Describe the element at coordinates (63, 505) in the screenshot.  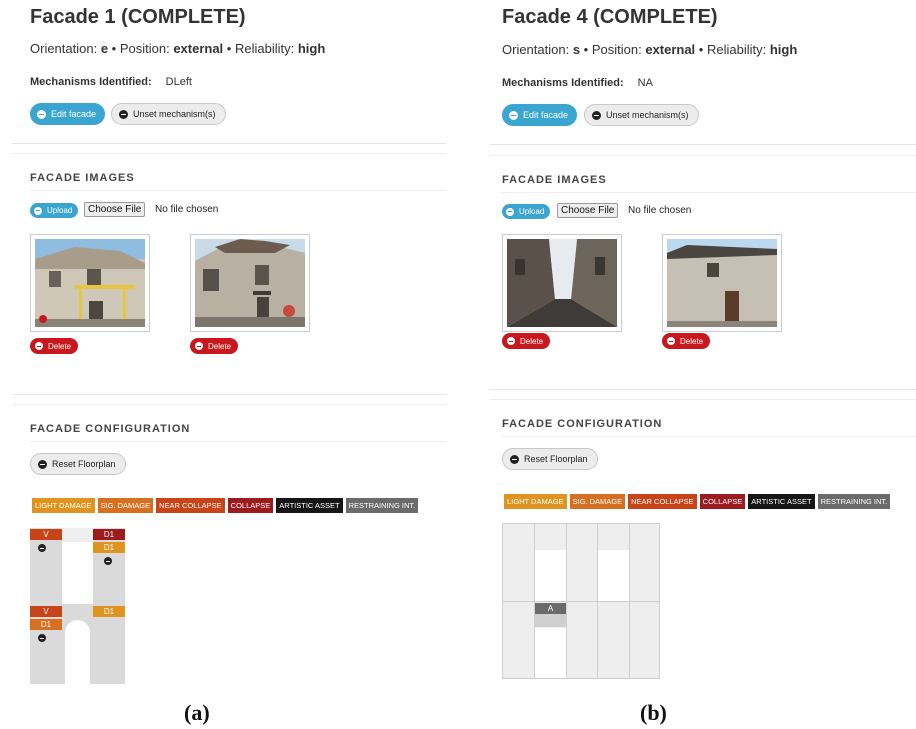
I see `legend-light-damage: LIGHT DAMAGE` at that location.